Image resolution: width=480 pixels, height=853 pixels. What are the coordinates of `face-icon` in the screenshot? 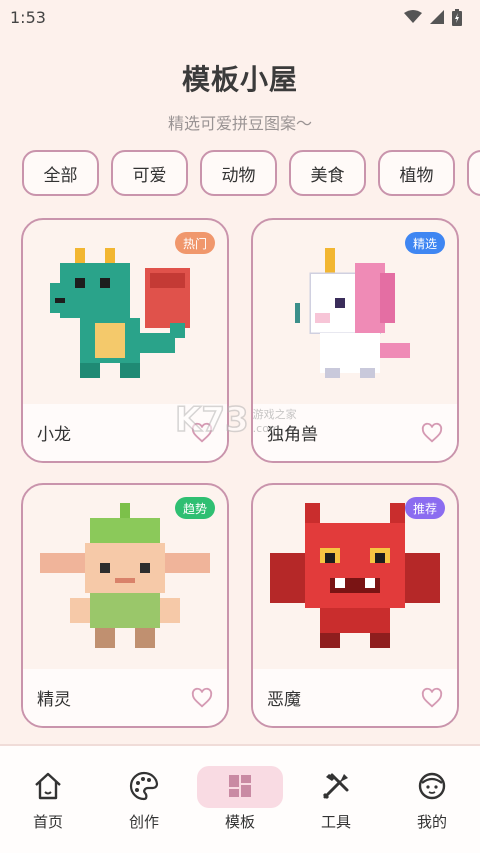 It's located at (432, 786).